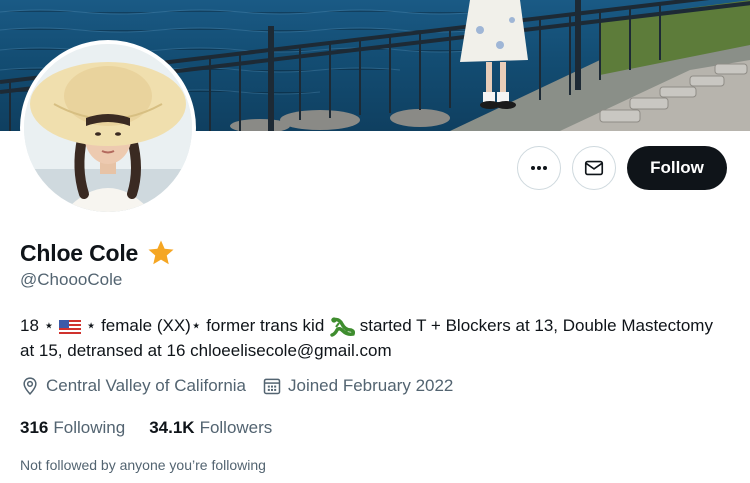 The image size is (750, 483). I want to click on profile-handle: @ChoooCole, so click(71, 279).